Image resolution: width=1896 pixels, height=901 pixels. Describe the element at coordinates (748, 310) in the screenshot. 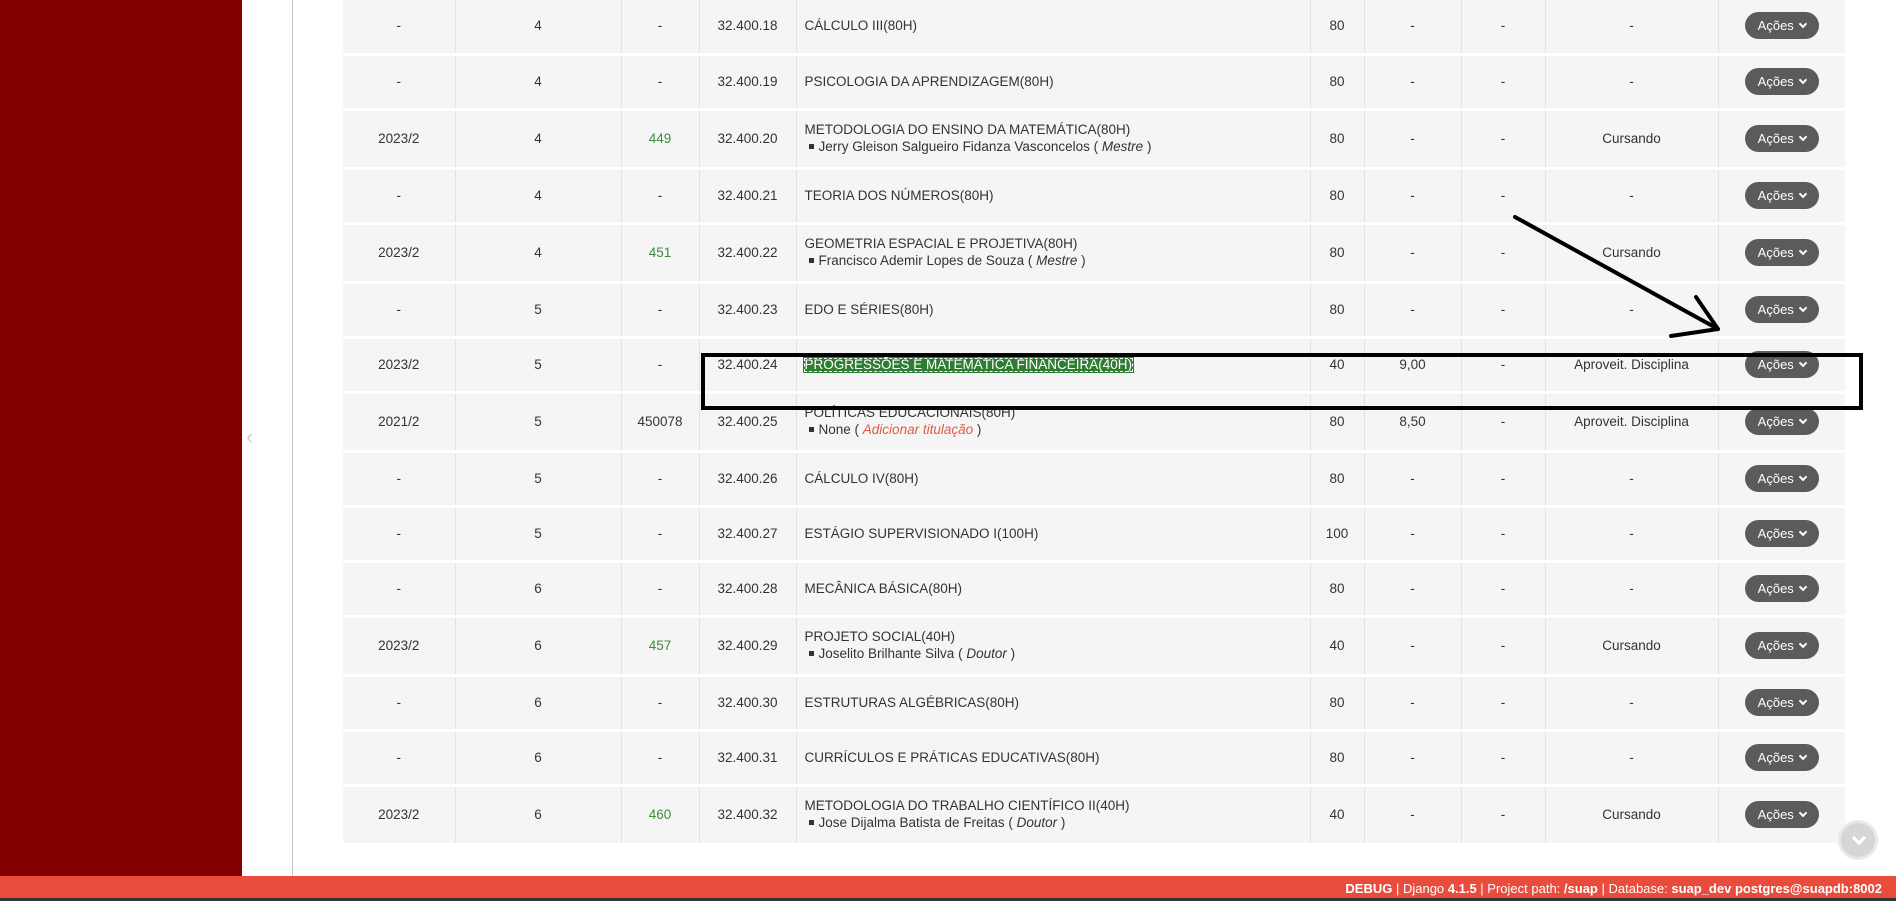

I see `sigla-cell: 32.400.23` at that location.